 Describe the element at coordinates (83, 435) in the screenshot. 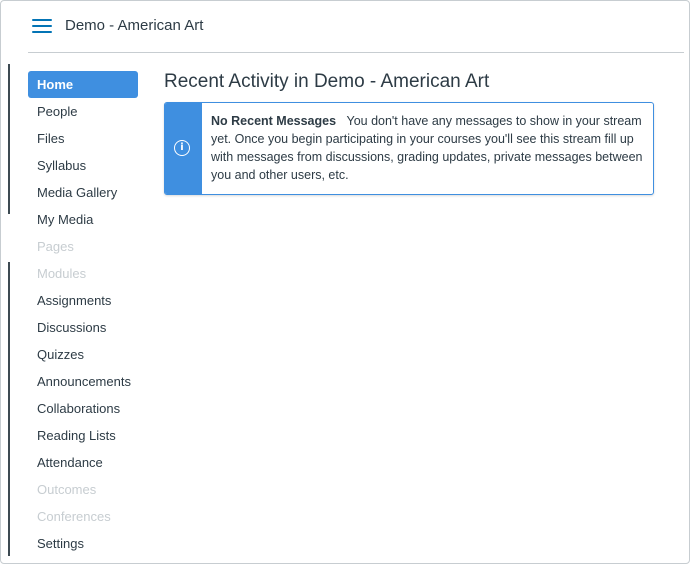

I see `nav-item-reading-lists: Reading Lists` at that location.